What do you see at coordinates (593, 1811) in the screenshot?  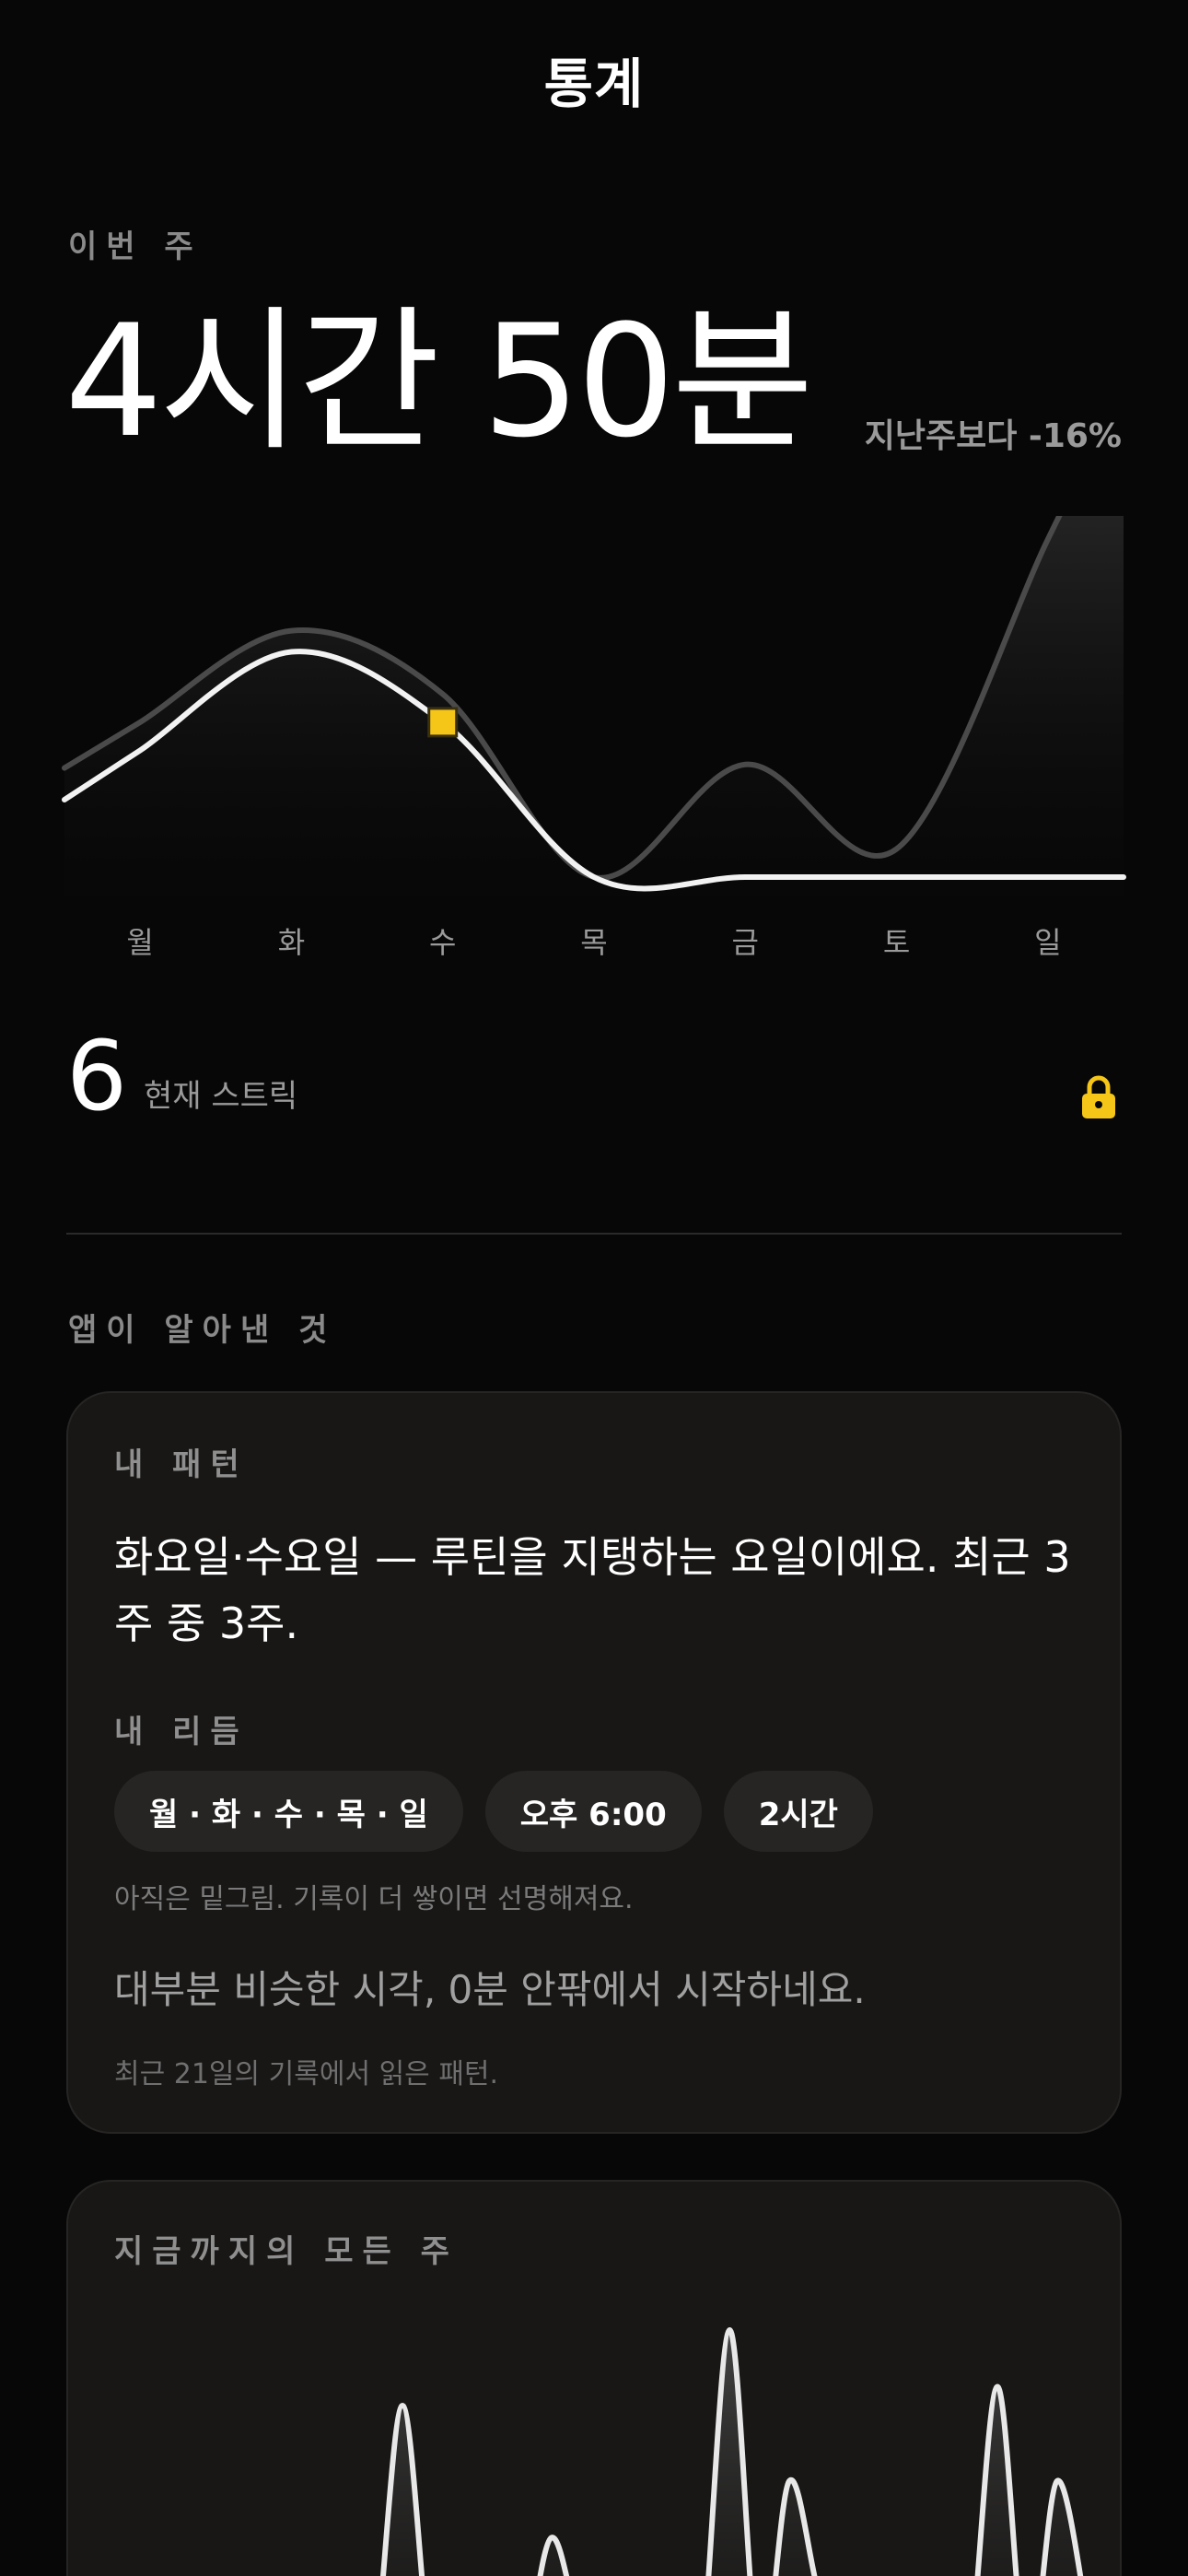 I see `rhythm-time-chip: 오후 6:00` at bounding box center [593, 1811].